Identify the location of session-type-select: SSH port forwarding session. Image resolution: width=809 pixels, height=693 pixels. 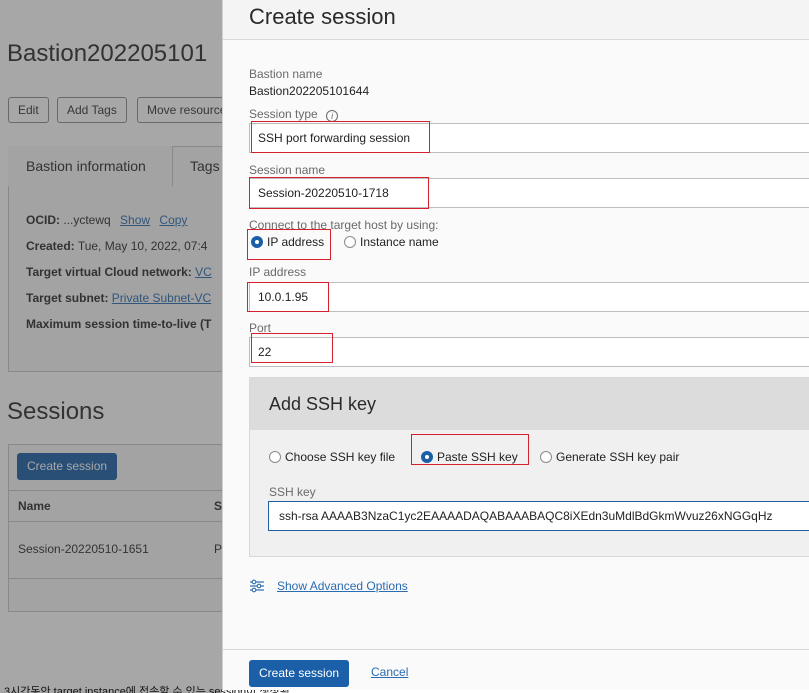
(529, 138).